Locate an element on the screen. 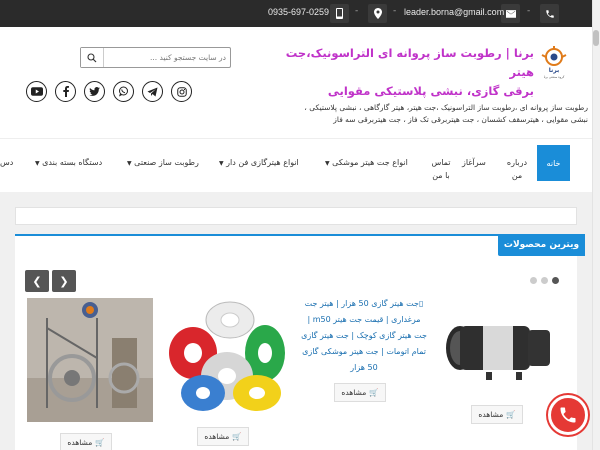  search-box is located at coordinates (155, 57).